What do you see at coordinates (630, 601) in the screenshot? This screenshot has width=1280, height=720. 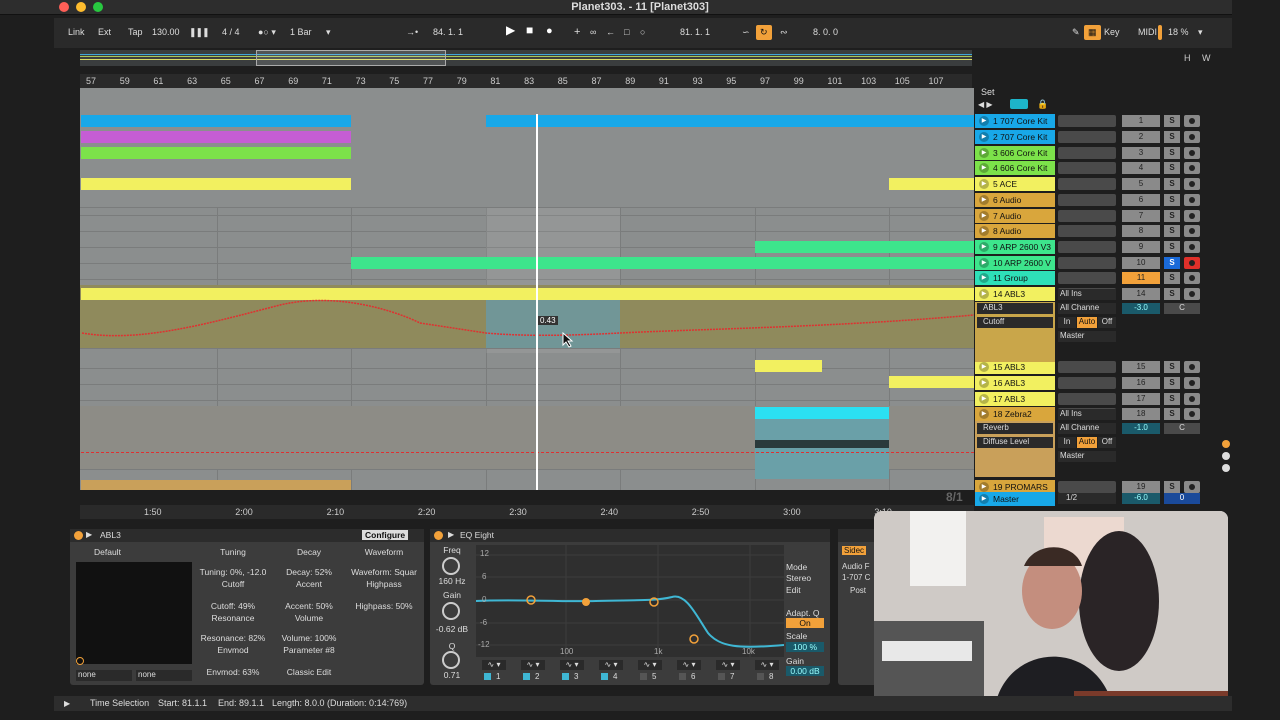 I see `eq-display: 12 6 0 -6 -12 100 1k 10k` at bounding box center [630, 601].